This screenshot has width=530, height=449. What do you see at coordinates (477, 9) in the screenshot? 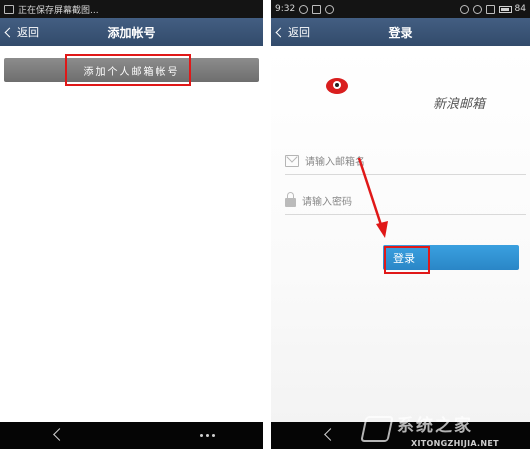
I see `wifi-icon` at bounding box center [477, 9].